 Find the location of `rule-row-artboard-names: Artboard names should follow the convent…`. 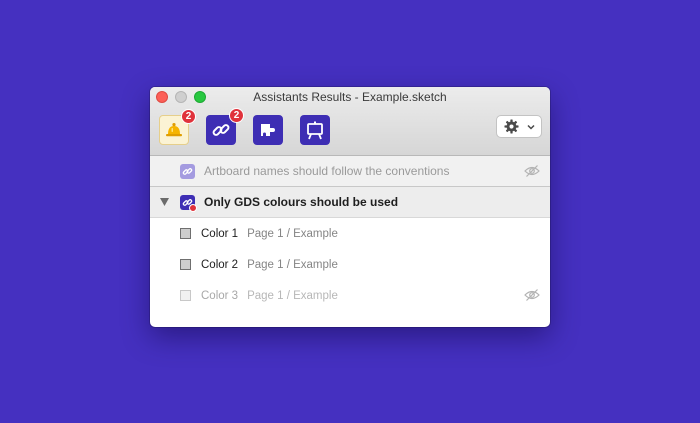

rule-row-artboard-names: Artboard names should follow the convent… is located at coordinates (350, 171).